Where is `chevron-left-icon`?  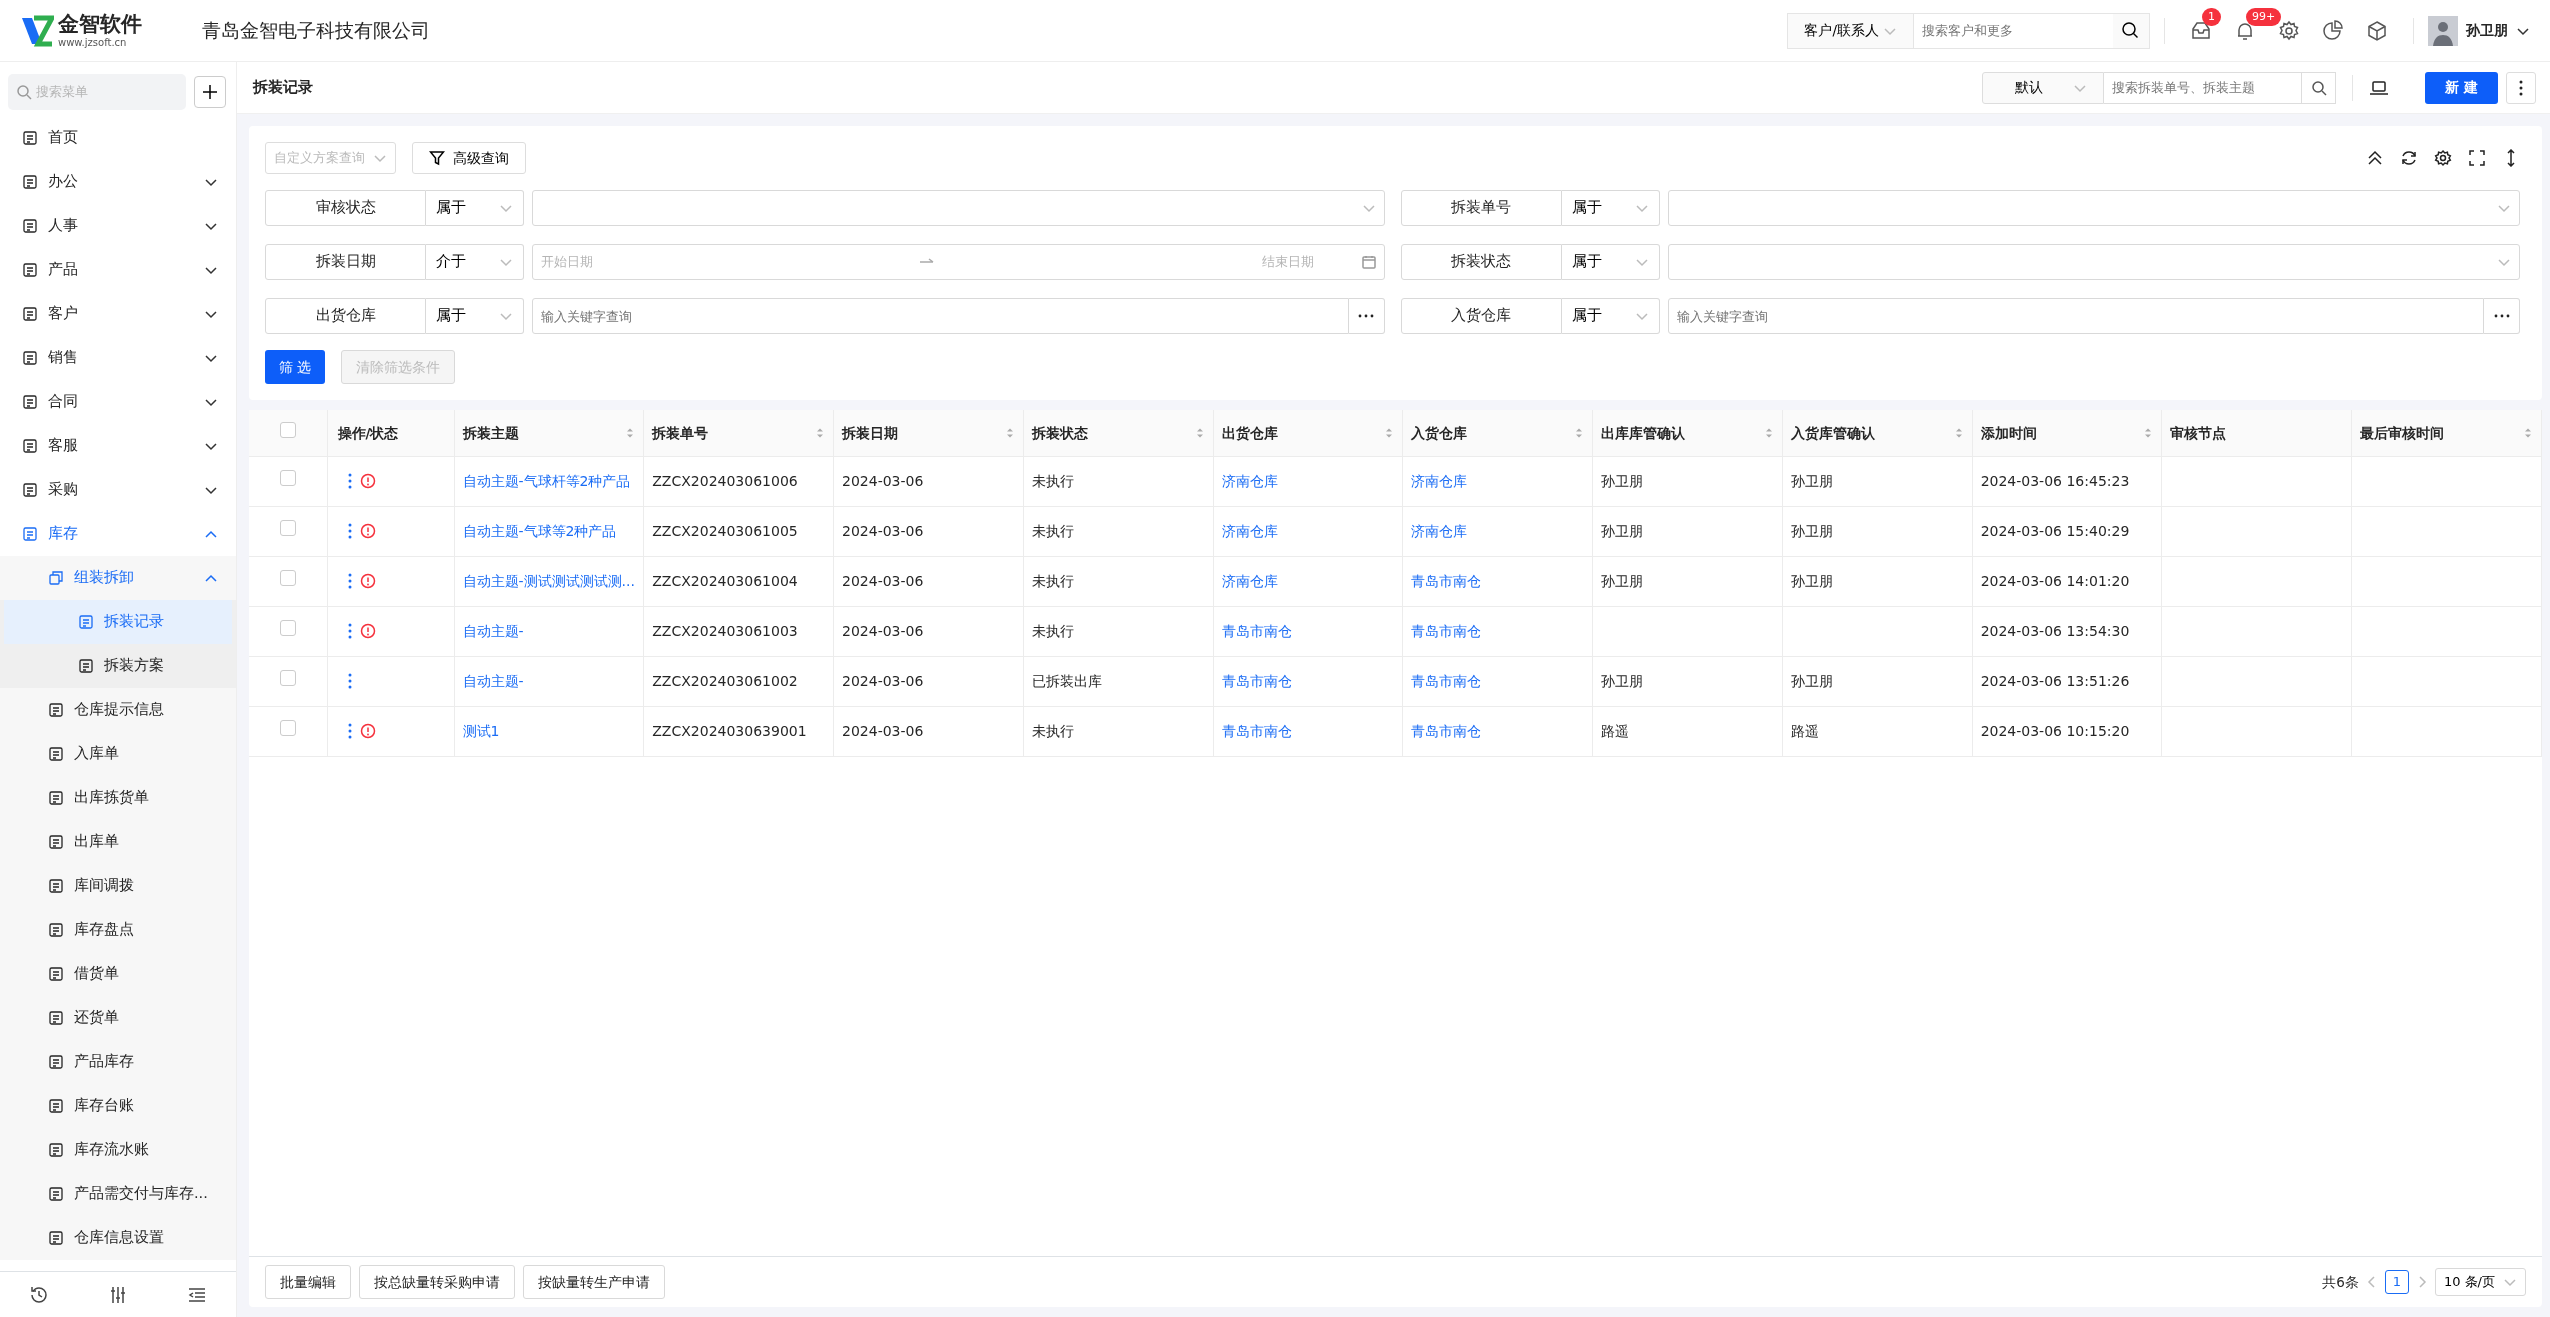 chevron-left-icon is located at coordinates (2371, 1282).